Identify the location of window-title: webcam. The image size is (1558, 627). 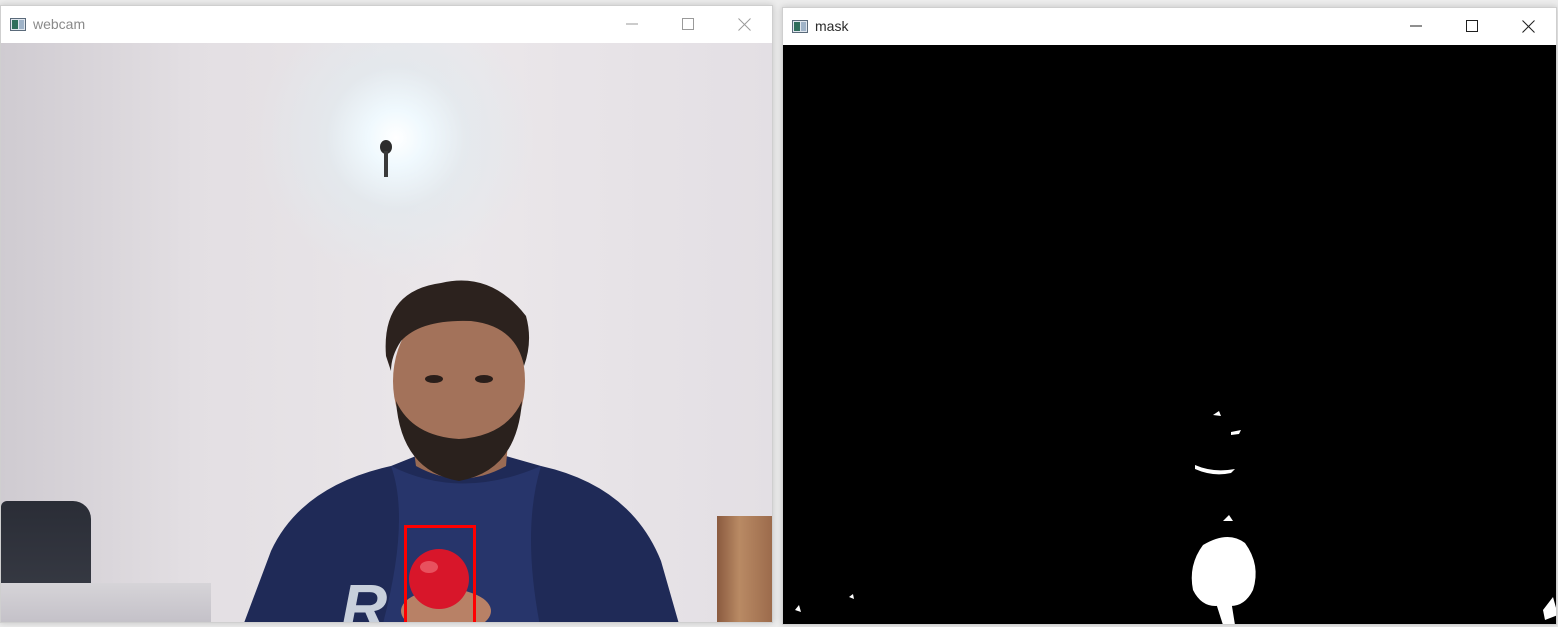
(59, 24).